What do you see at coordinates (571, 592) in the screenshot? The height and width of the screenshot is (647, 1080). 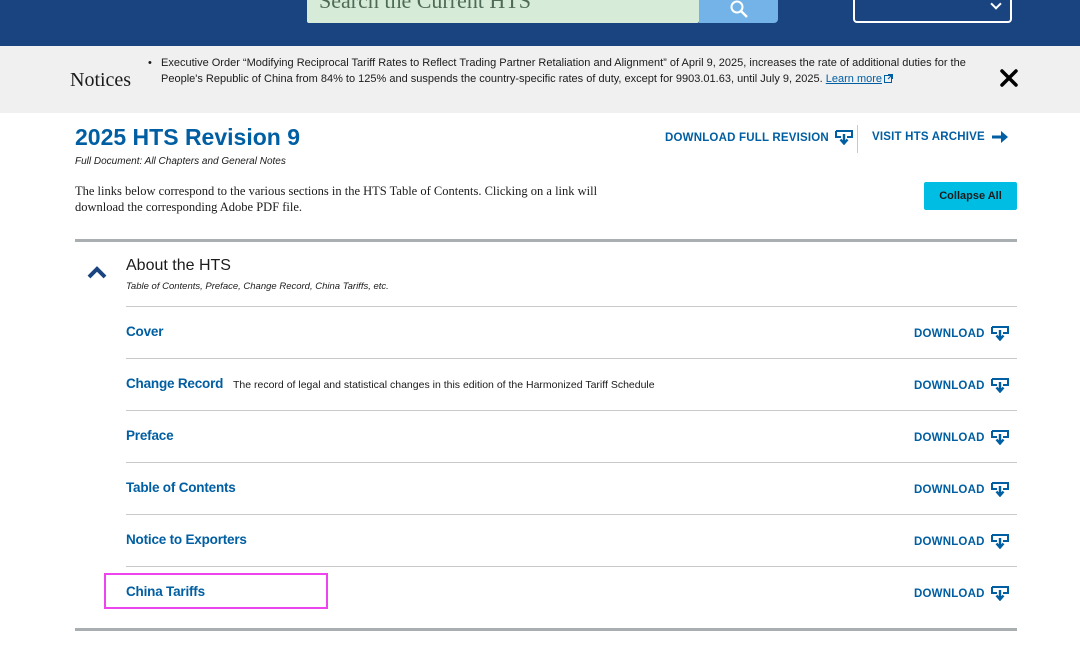 I see `section-row-china-tariffs: China Tariffs DOWNLOAD` at bounding box center [571, 592].